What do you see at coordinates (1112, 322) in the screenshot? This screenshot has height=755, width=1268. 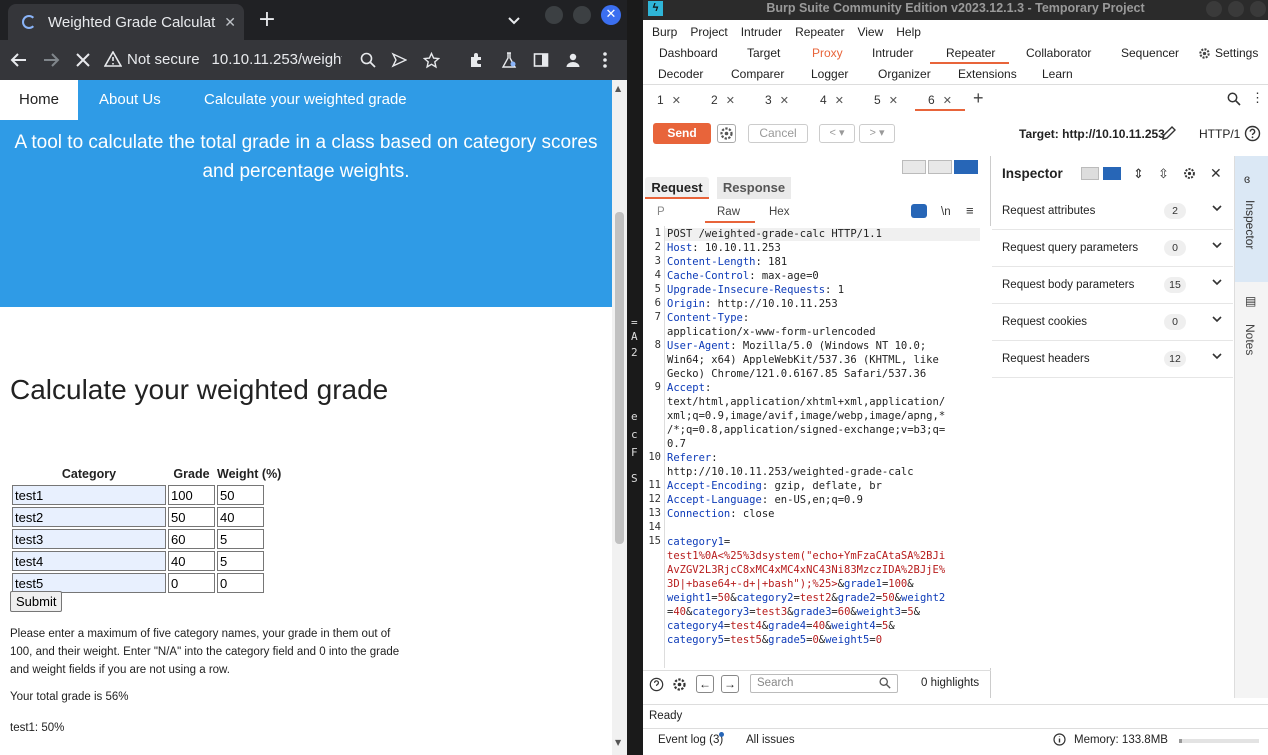 I see `inspector-section-cookies: Request cookies 0` at bounding box center [1112, 322].